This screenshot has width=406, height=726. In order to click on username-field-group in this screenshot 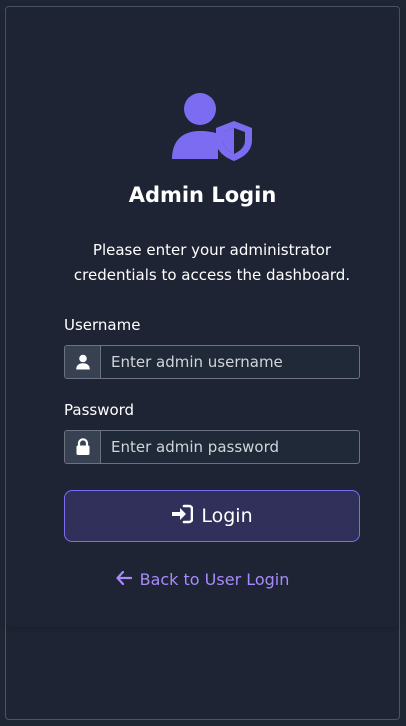, I will do `click(212, 362)`.